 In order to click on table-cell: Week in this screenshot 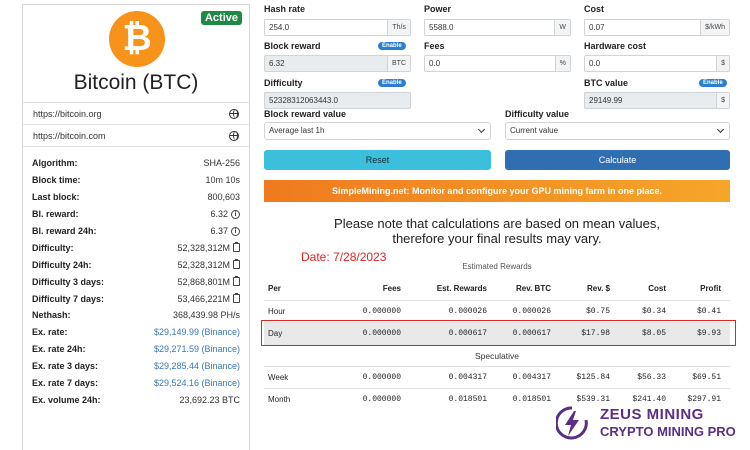, I will do `click(278, 377)`.